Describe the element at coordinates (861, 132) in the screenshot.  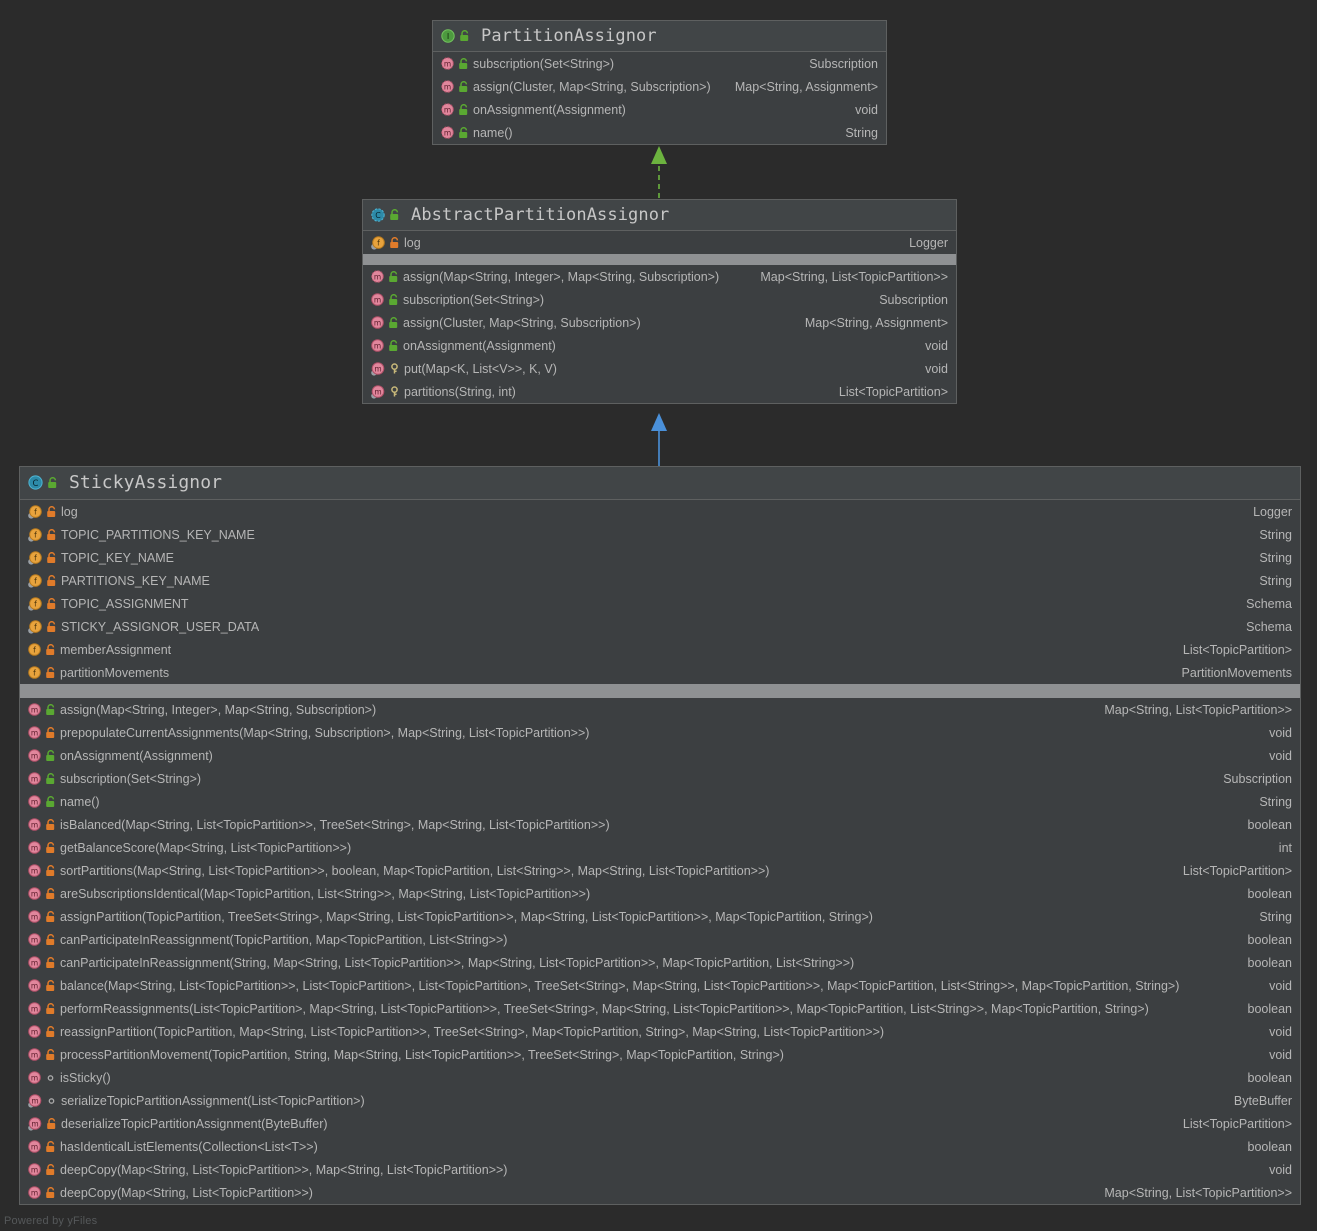
I see `method-return-type: String` at that location.